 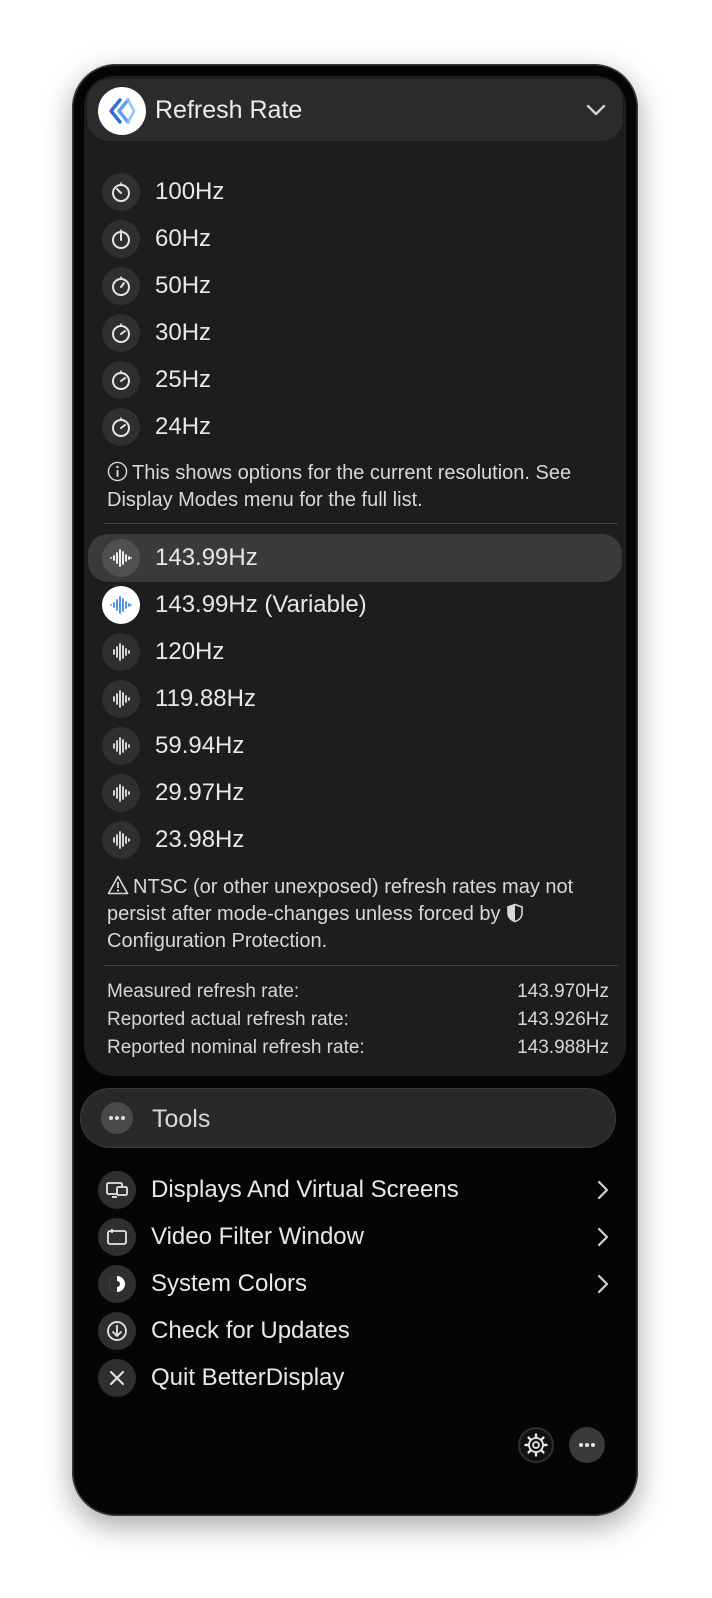 What do you see at coordinates (596, 112) in the screenshot?
I see `chevron-down-icon` at bounding box center [596, 112].